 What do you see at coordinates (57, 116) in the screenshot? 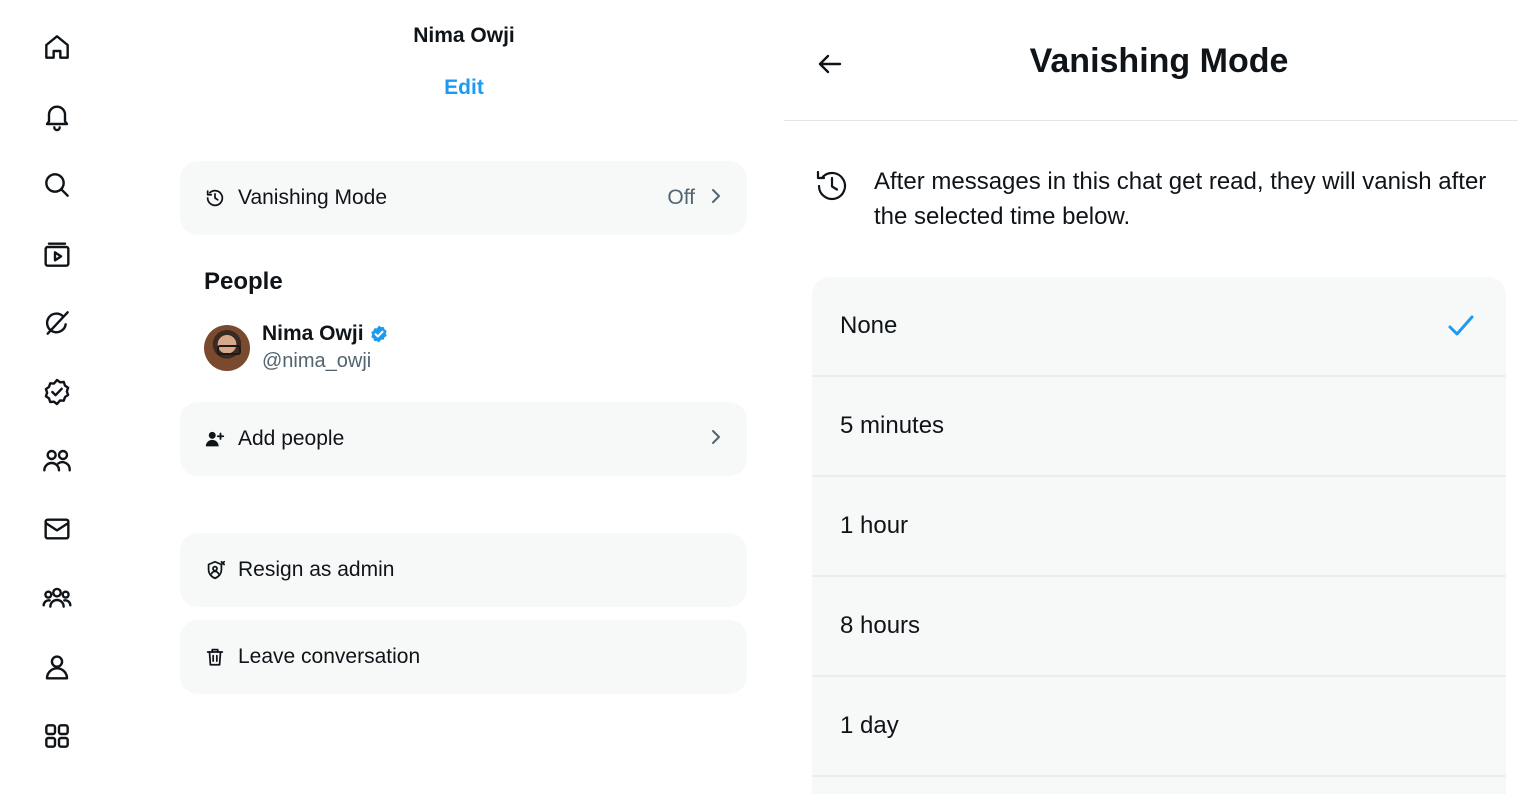
I see `notifications-icon` at bounding box center [57, 116].